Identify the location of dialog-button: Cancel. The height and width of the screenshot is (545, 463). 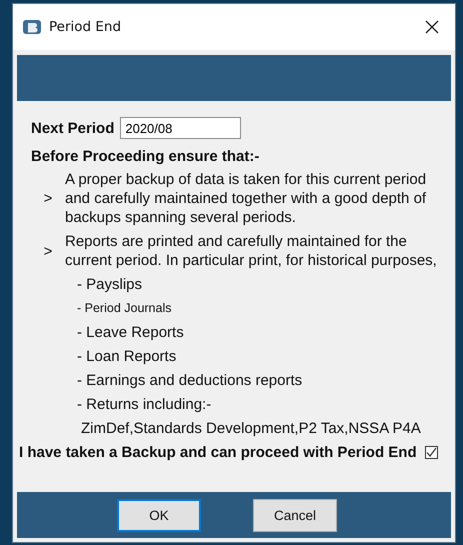
(295, 515).